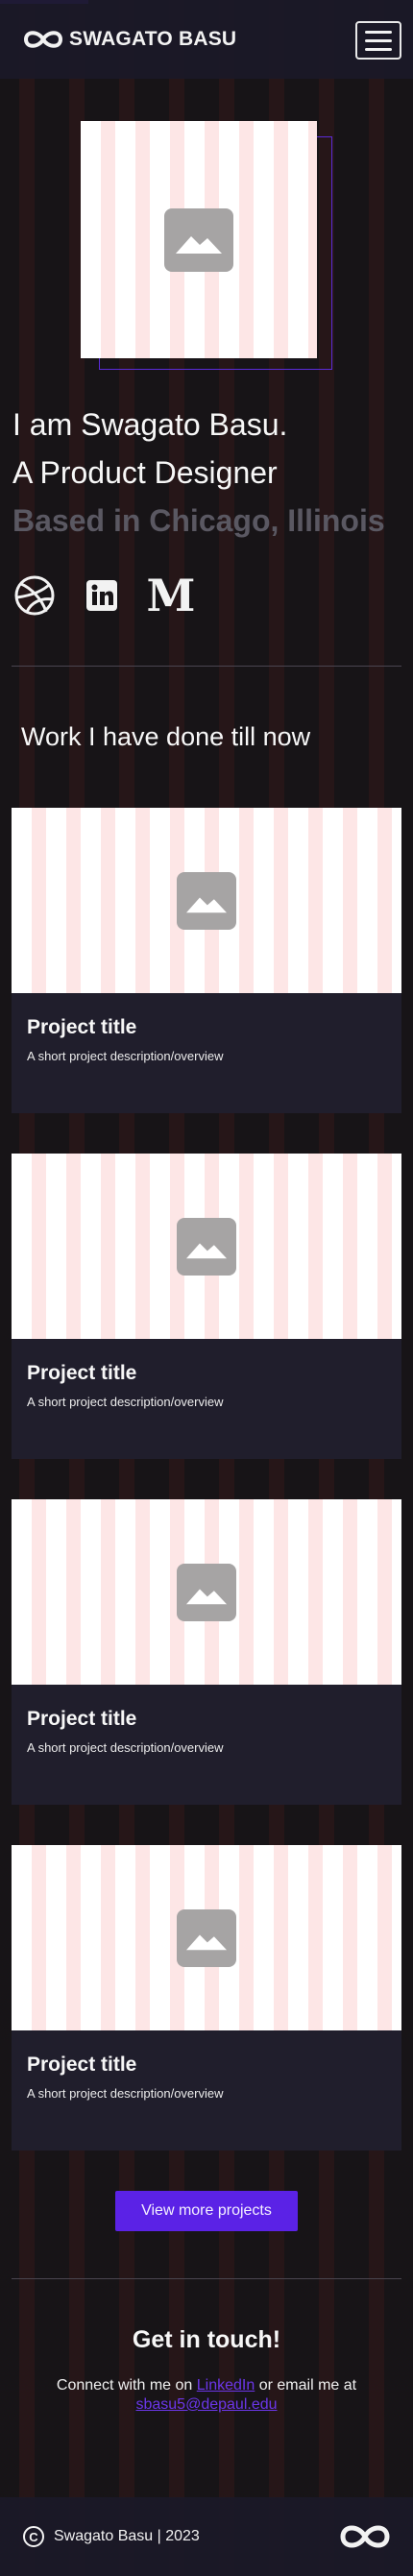  I want to click on hamburger-menu-icon, so click(378, 32).